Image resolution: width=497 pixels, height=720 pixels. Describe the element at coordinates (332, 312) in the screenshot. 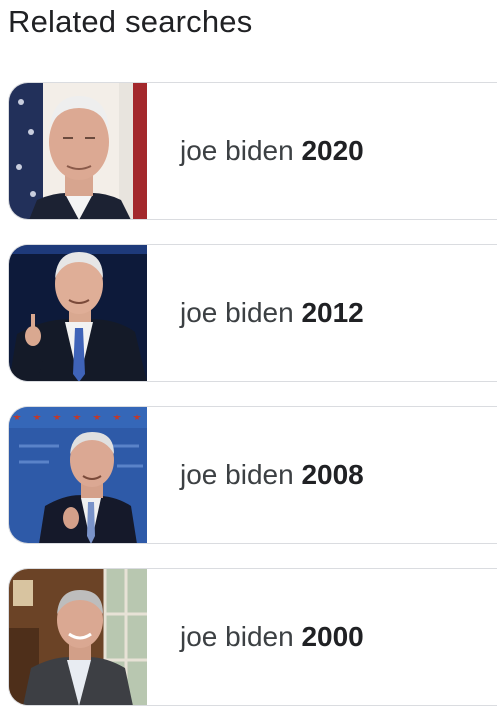

I see `query-bold-term: 2012` at that location.